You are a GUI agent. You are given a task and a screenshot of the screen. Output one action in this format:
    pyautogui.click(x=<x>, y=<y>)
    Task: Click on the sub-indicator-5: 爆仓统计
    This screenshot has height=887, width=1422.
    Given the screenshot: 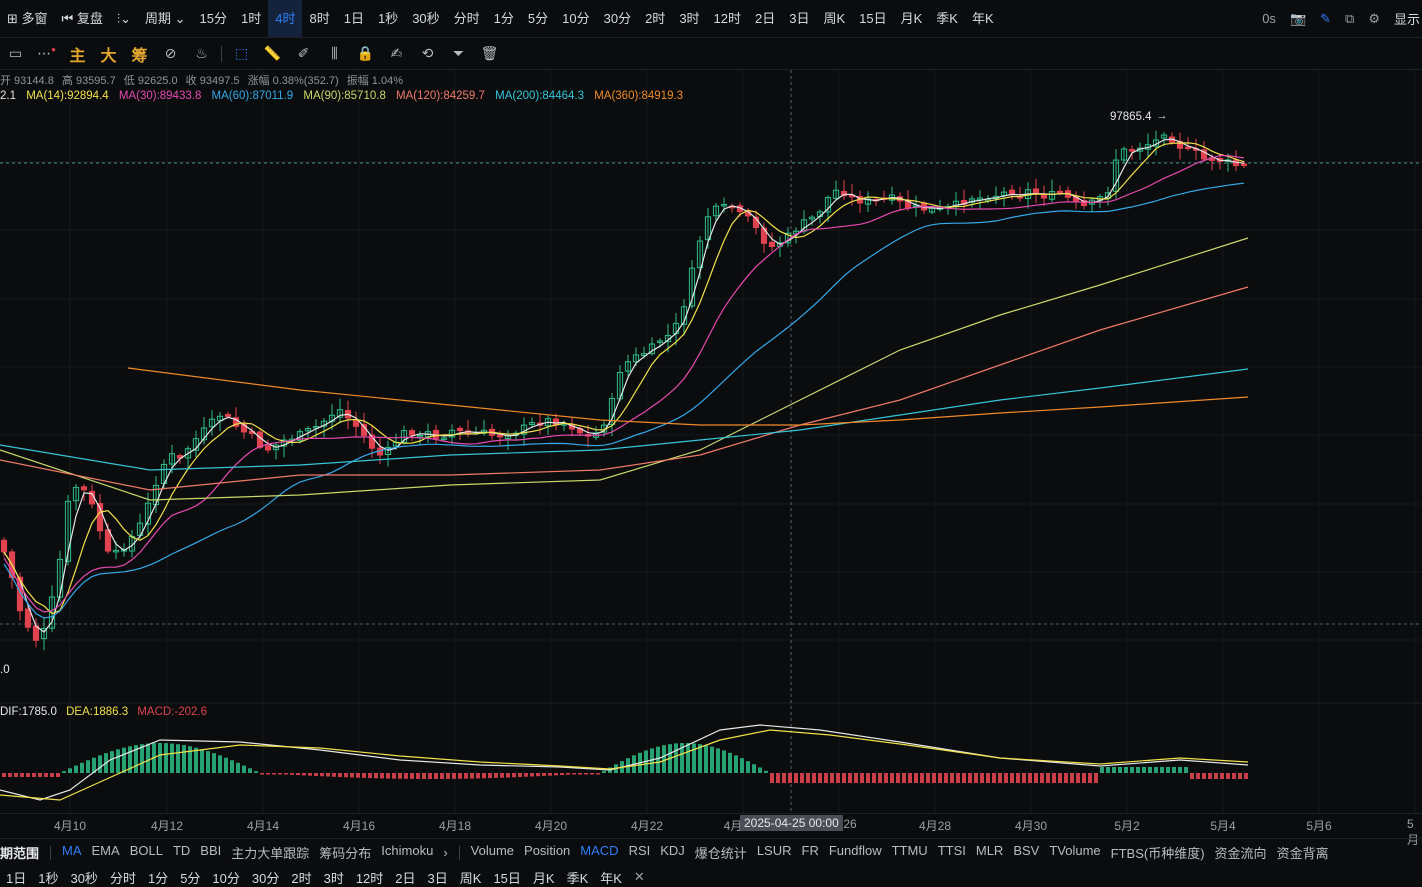 What is the action you would take?
    pyautogui.click(x=721, y=852)
    